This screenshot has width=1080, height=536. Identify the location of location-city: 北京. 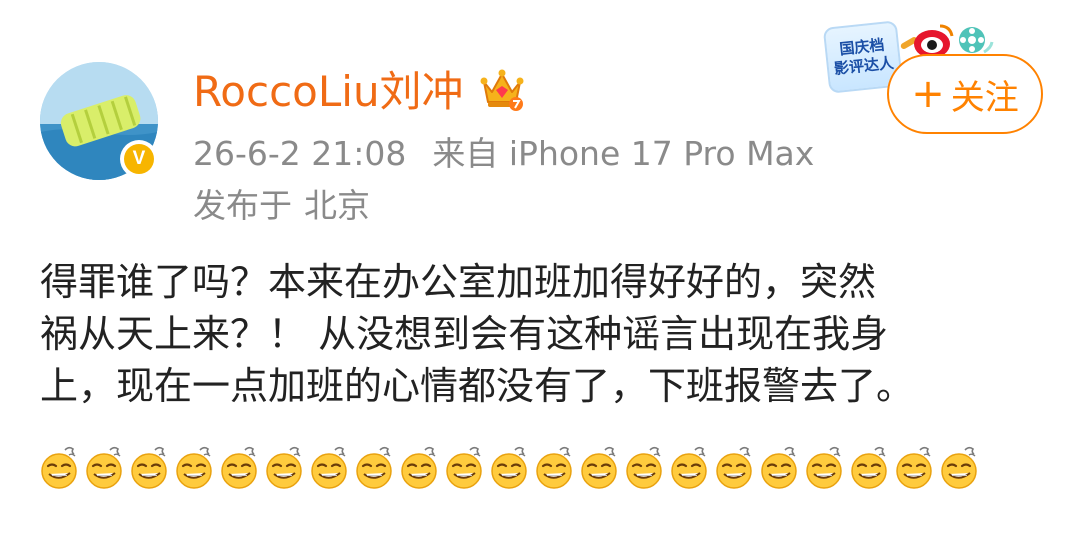
(337, 205).